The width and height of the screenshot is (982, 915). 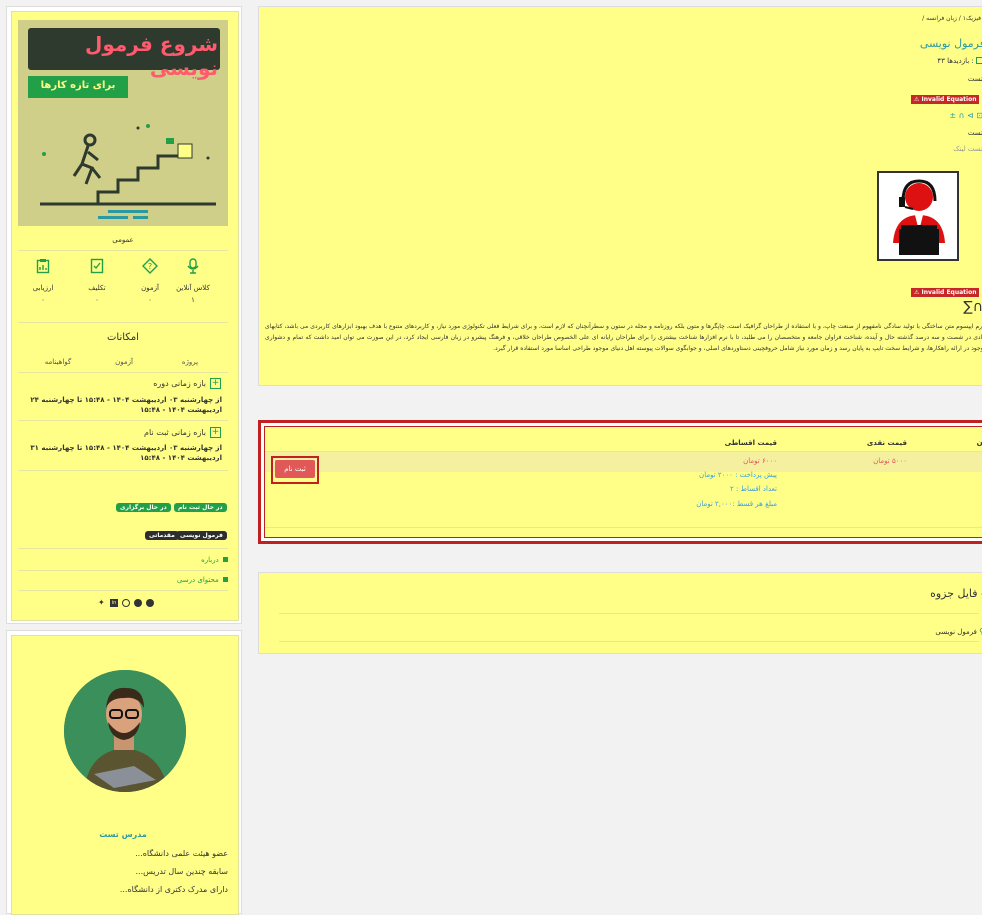 What do you see at coordinates (956, 632) in the screenshot?
I see `file-item-label: فرمول نویسی` at bounding box center [956, 632].